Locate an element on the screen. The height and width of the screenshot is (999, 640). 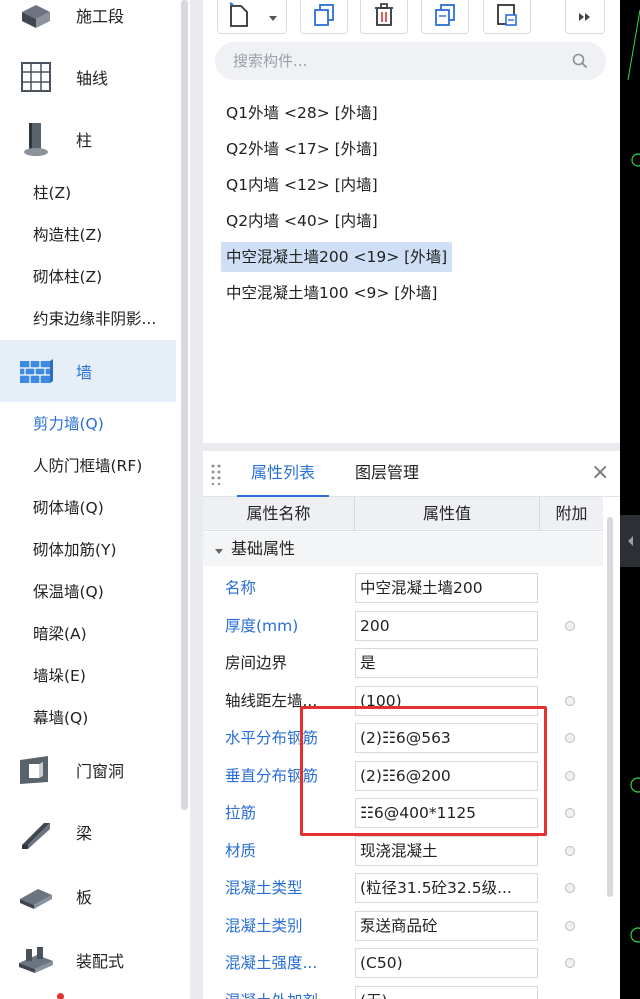
tab-layer-management: 图层管理 is located at coordinates (387, 474).